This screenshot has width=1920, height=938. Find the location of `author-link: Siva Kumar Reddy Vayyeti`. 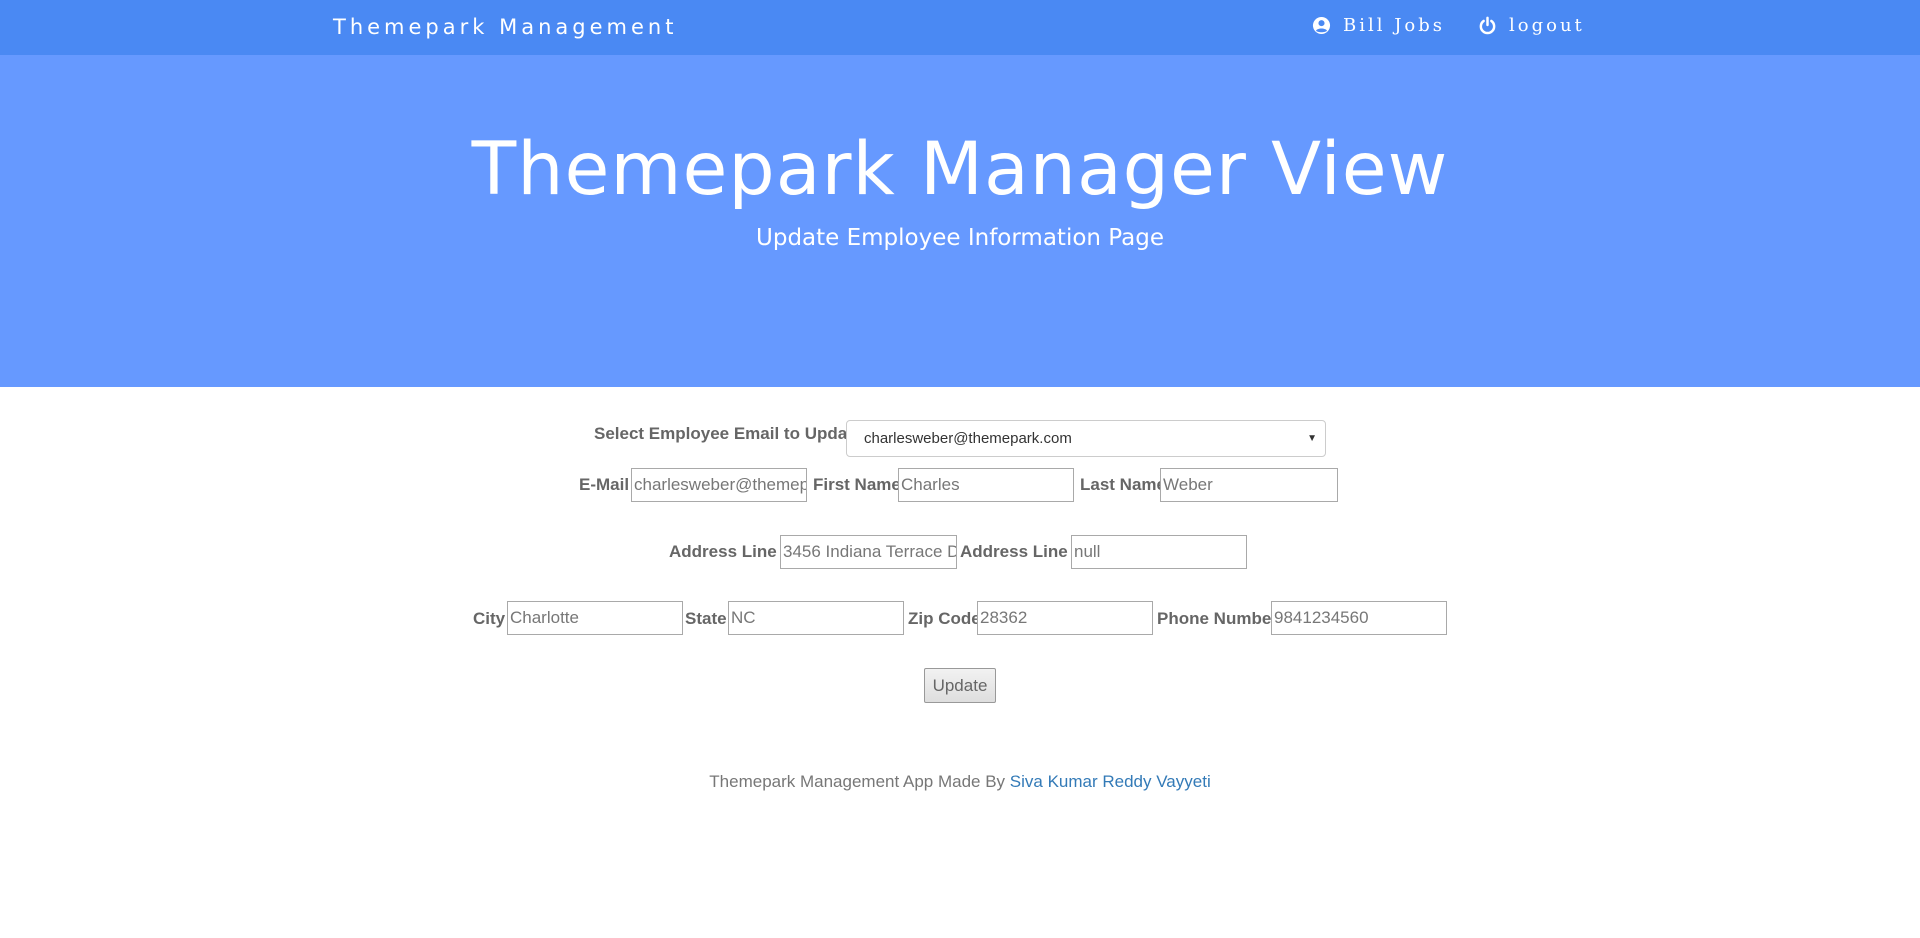

author-link: Siva Kumar Reddy Vayyeti is located at coordinates (1110, 781).